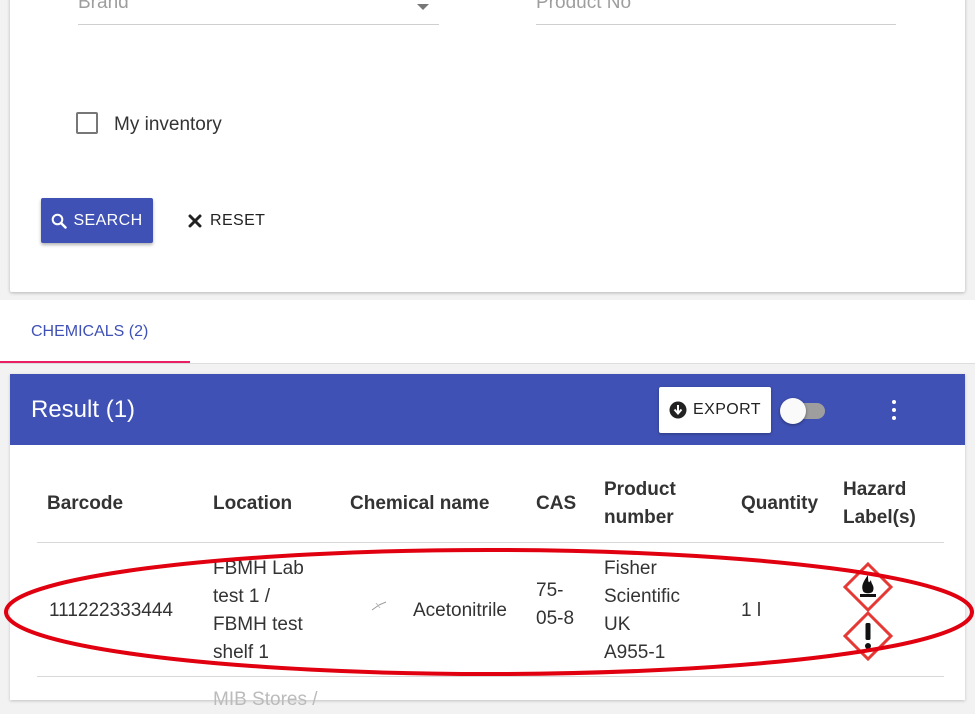 The image size is (975, 714). I want to click on cell-cas: 75- 05-8, so click(555, 605).